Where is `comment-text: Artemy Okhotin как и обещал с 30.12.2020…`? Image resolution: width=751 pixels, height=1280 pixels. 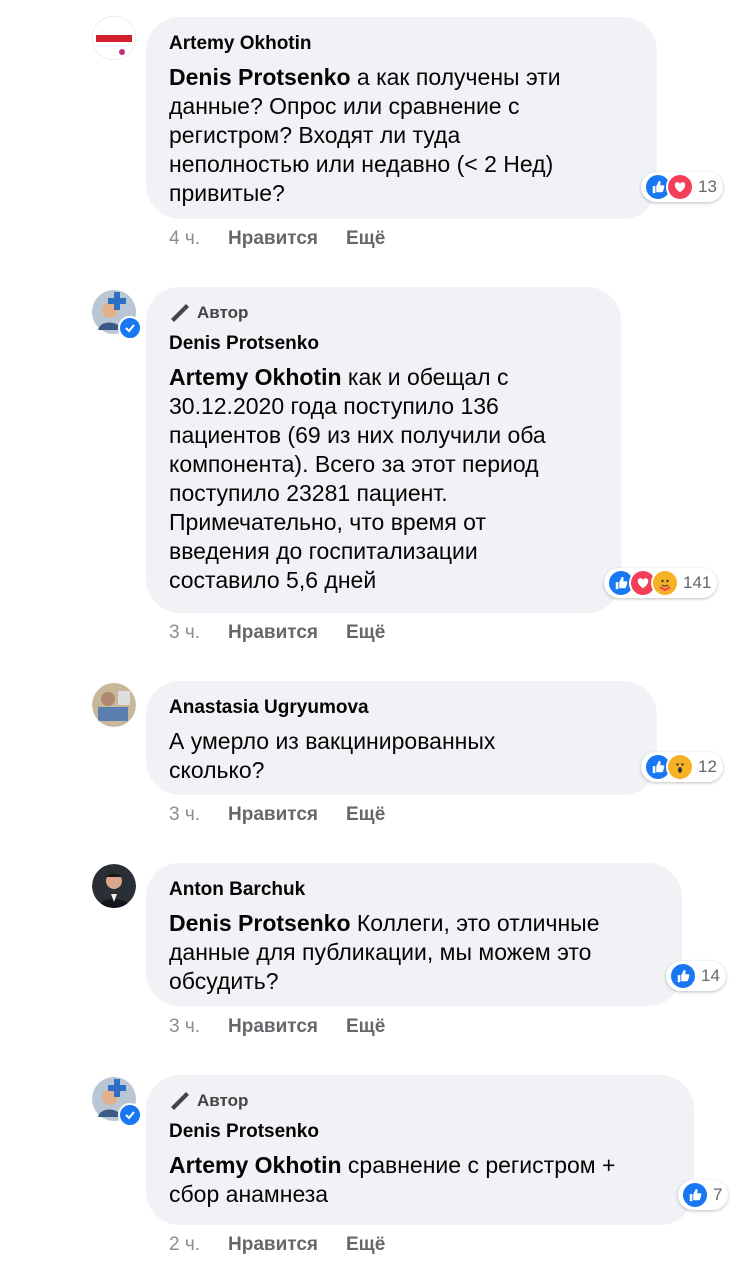 comment-text: Artemy Okhotin как и обещал с 30.12.2020… is located at coordinates (357, 478).